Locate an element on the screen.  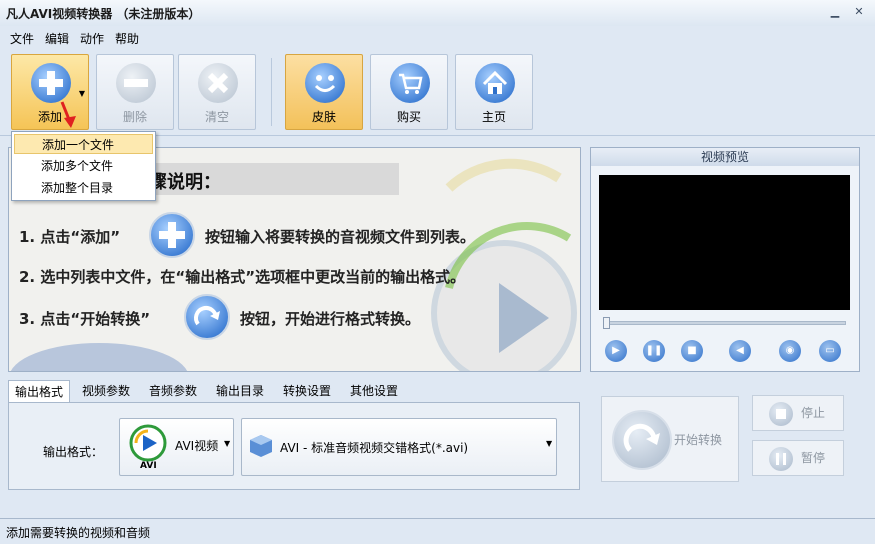
dropdown-add-files: 添加多个文件 is located at coordinates (83, 166).